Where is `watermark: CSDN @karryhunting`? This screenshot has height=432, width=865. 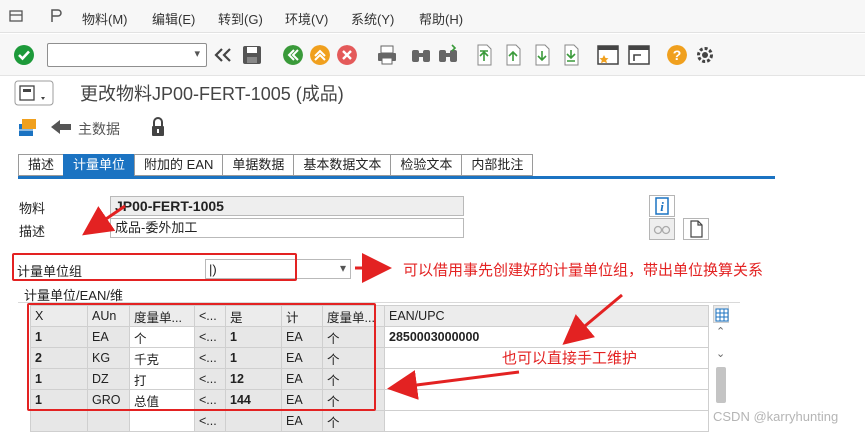 watermark: CSDN @karryhunting is located at coordinates (776, 416).